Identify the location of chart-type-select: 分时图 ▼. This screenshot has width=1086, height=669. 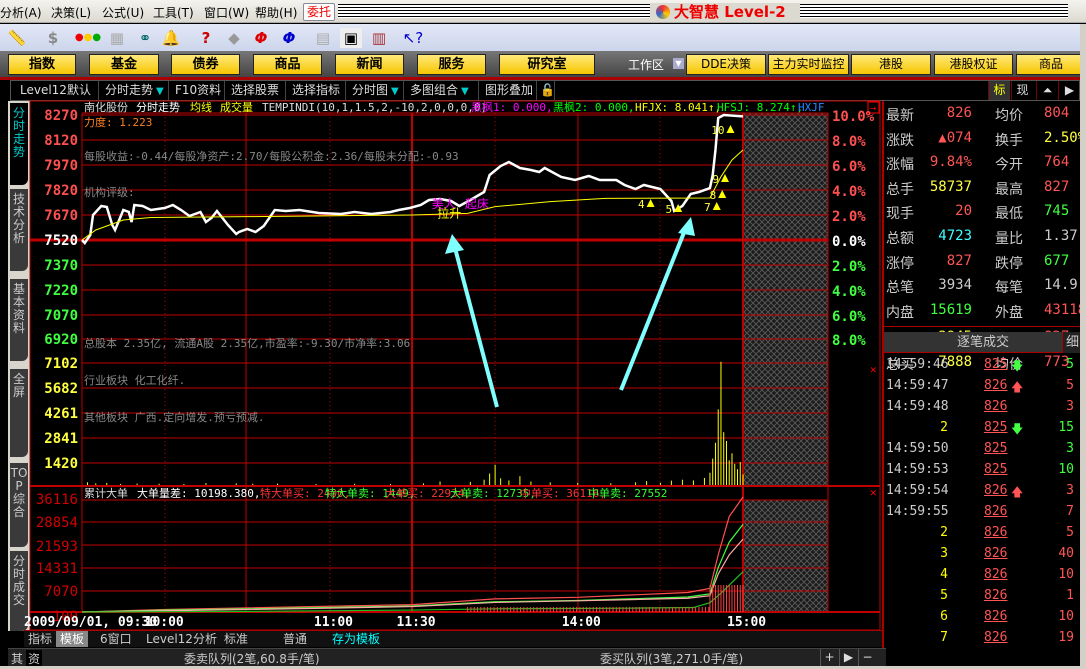
(375, 90).